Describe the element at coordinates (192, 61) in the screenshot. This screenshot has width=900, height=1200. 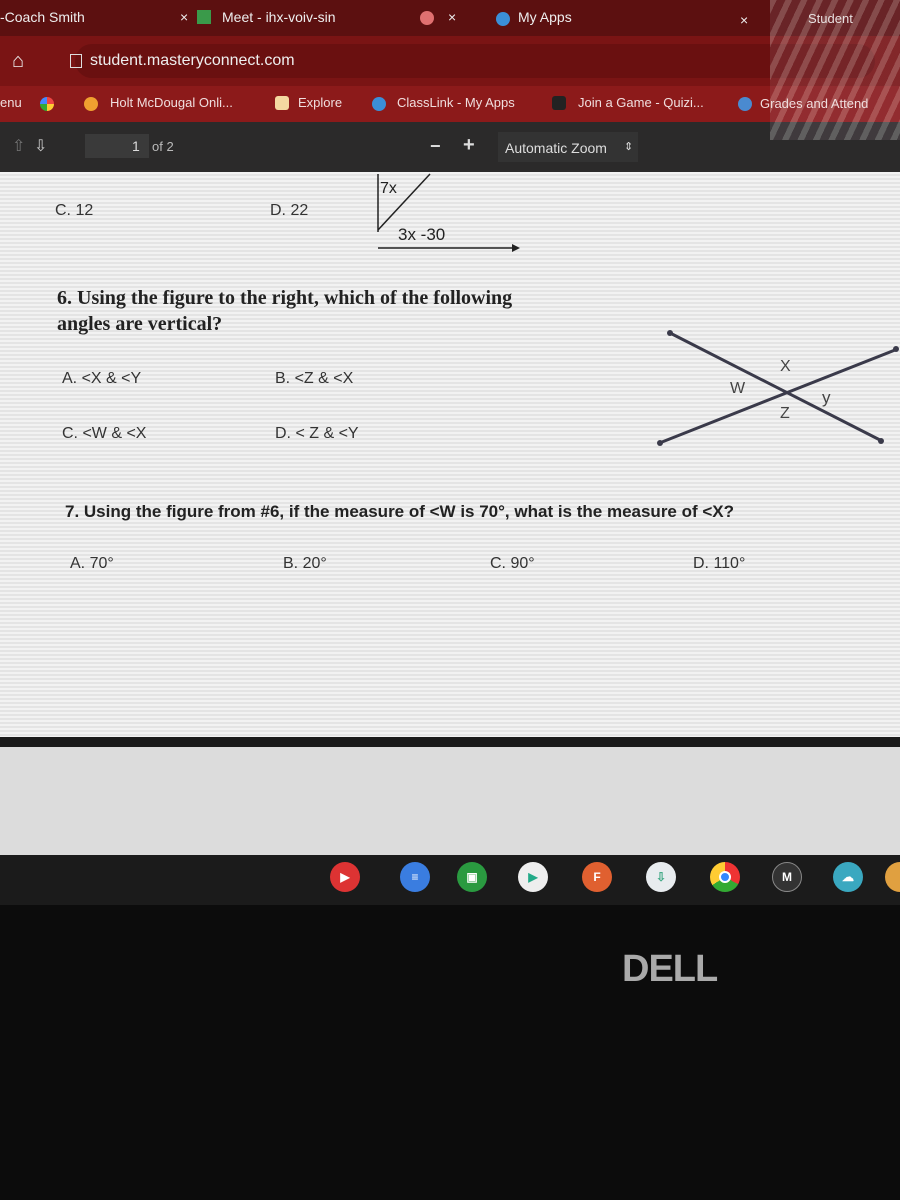
I see `url-text: student.masteryconnect.com` at that location.